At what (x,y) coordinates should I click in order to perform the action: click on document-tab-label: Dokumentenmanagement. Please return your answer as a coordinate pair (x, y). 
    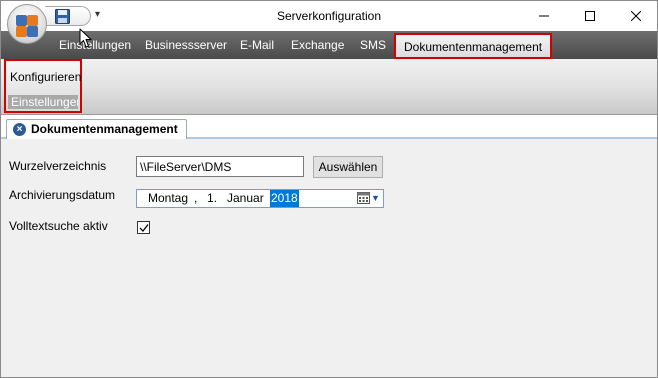
    Looking at the image, I should click on (104, 129).